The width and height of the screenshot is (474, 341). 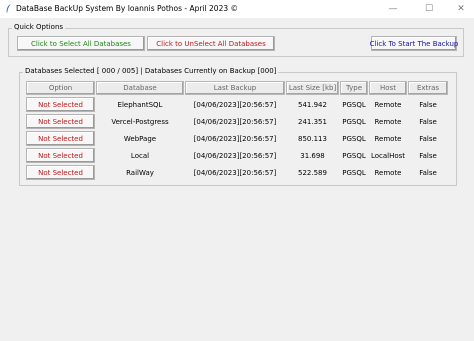 I want to click on last-size: 850.113, so click(x=312, y=138).